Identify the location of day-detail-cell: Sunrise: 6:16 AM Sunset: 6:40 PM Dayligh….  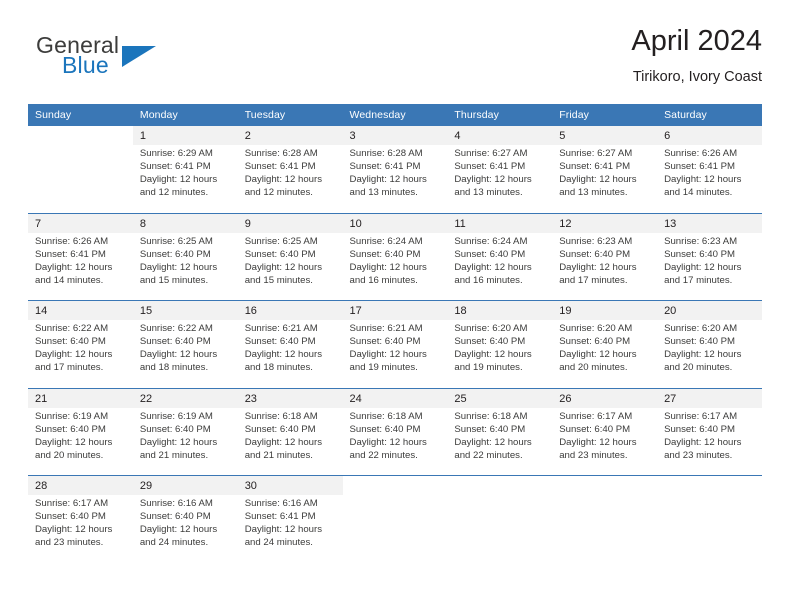
(185, 529).